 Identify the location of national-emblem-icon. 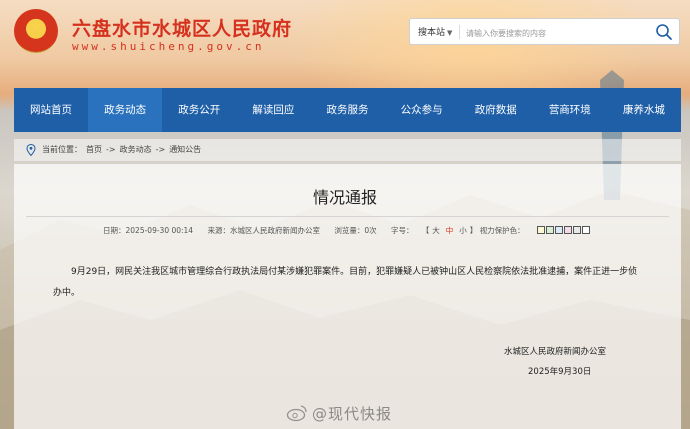
(36, 31).